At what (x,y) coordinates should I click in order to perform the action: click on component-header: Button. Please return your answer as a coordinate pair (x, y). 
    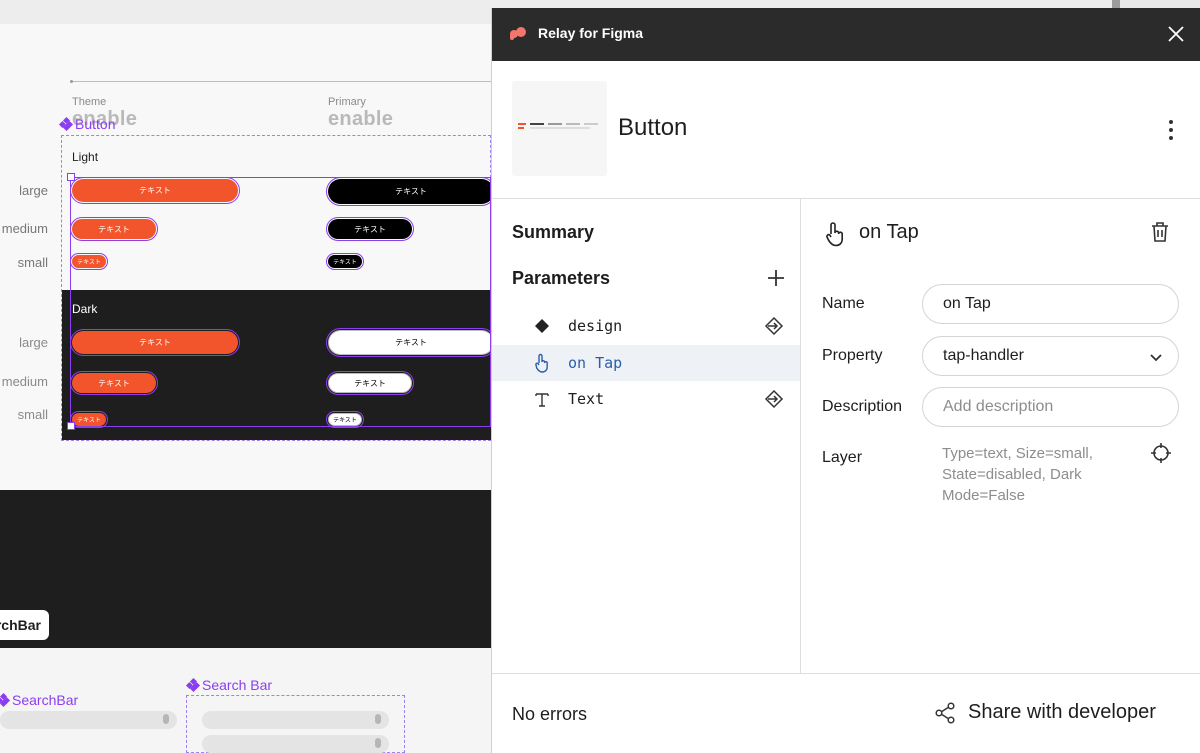
    Looking at the image, I should click on (846, 130).